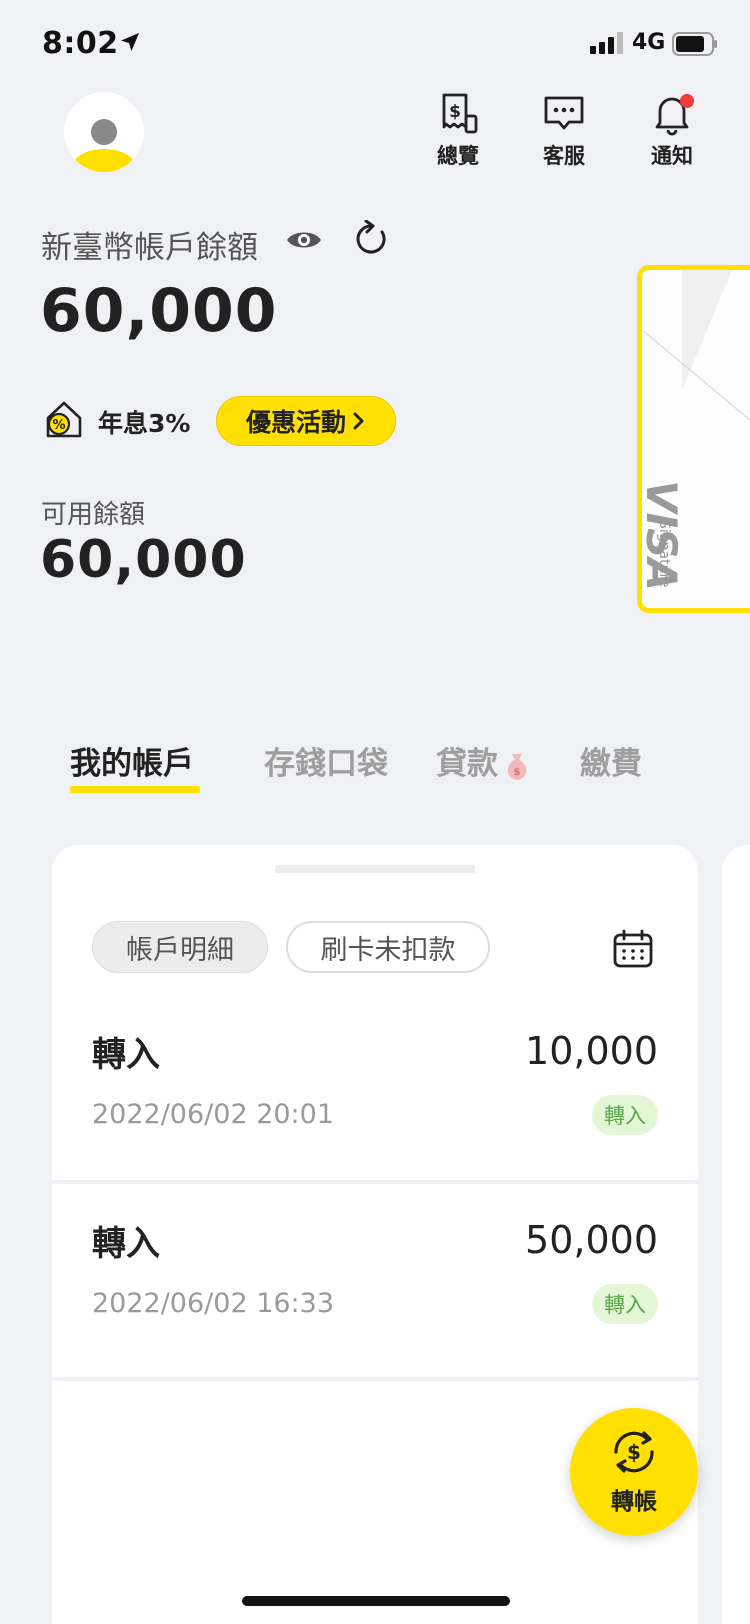  I want to click on chat-bubble-icon, so click(564, 113).